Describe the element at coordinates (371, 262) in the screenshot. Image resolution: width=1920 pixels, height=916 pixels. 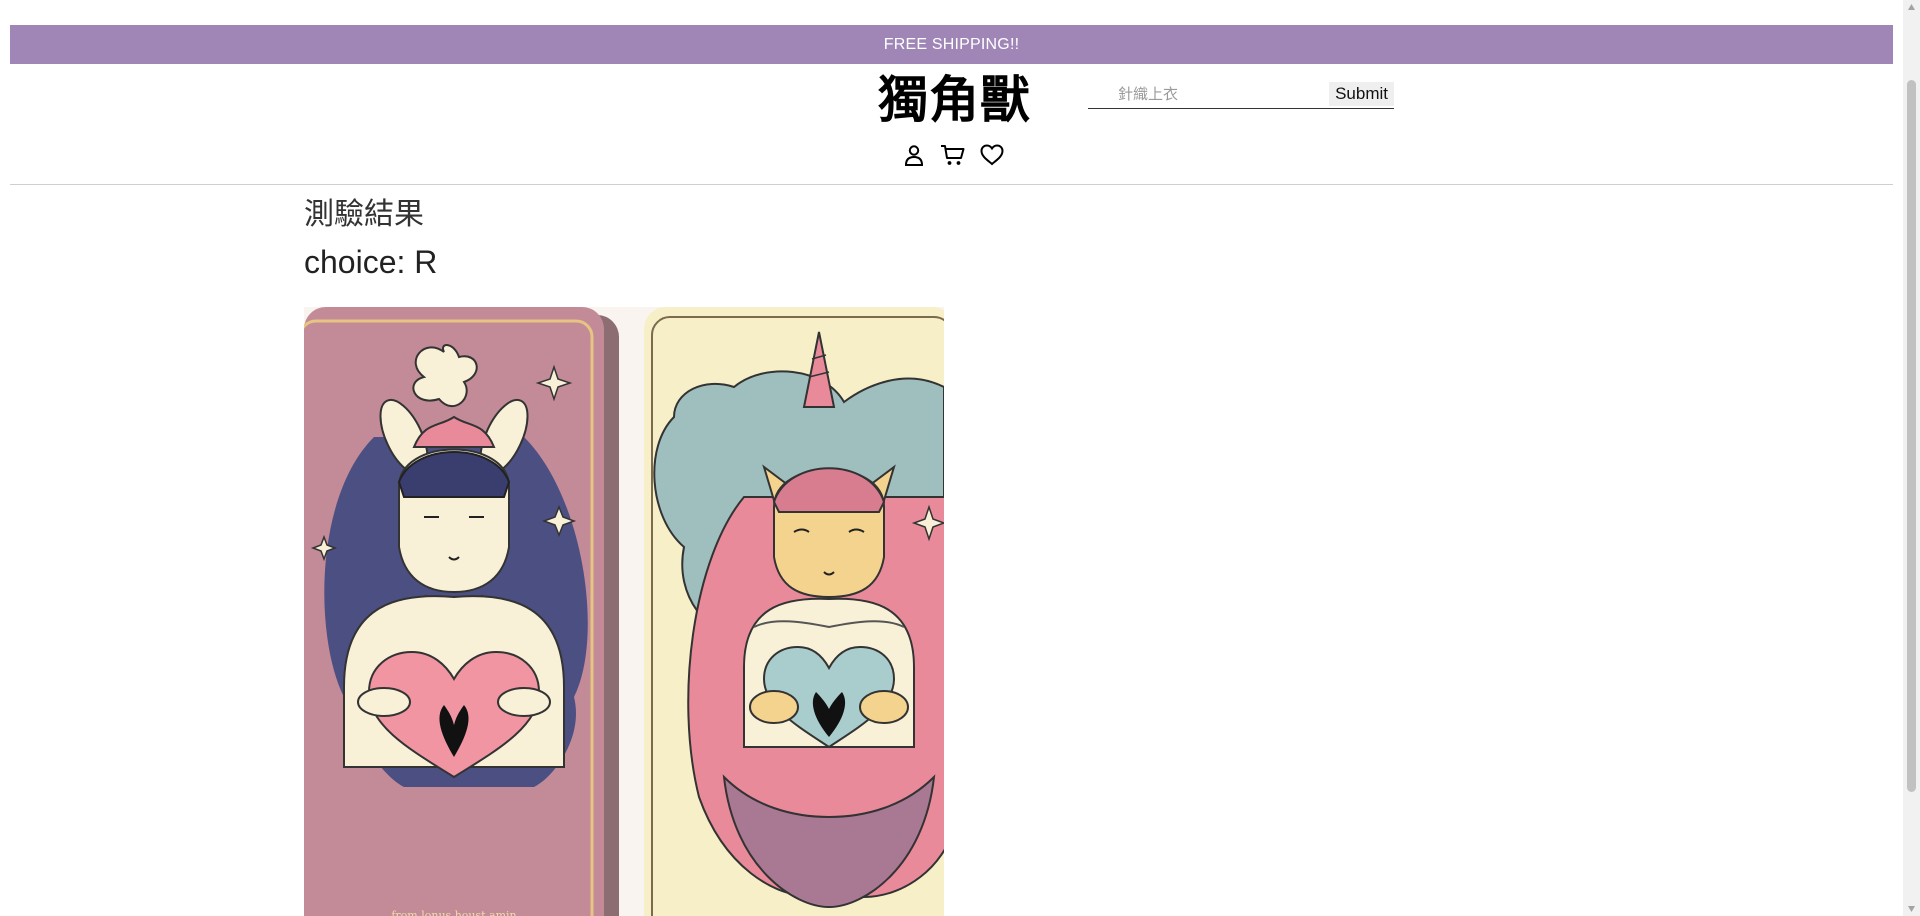
I see `choice-result: choice: R` at that location.